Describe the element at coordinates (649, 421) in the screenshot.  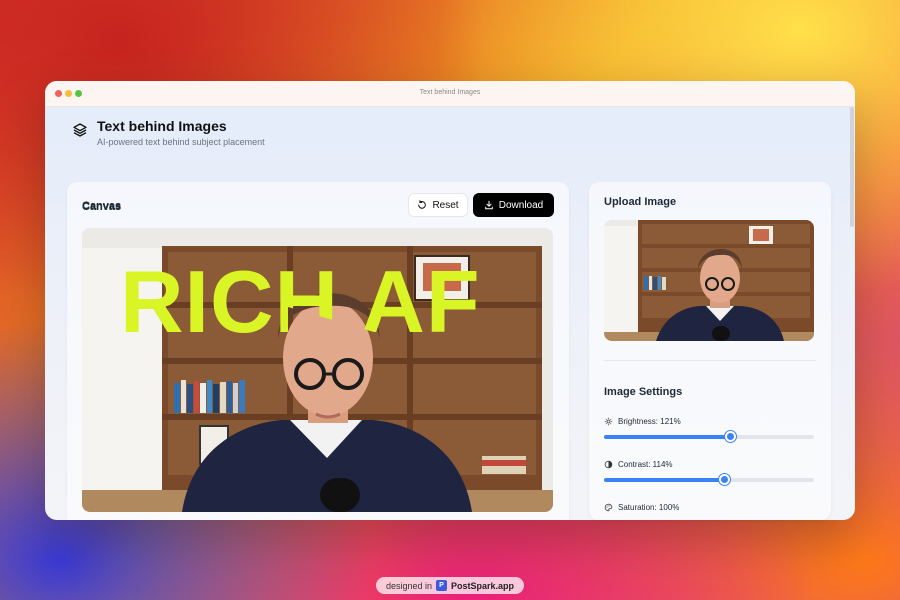
I see `brightness-label: Brightness: 121%` at that location.